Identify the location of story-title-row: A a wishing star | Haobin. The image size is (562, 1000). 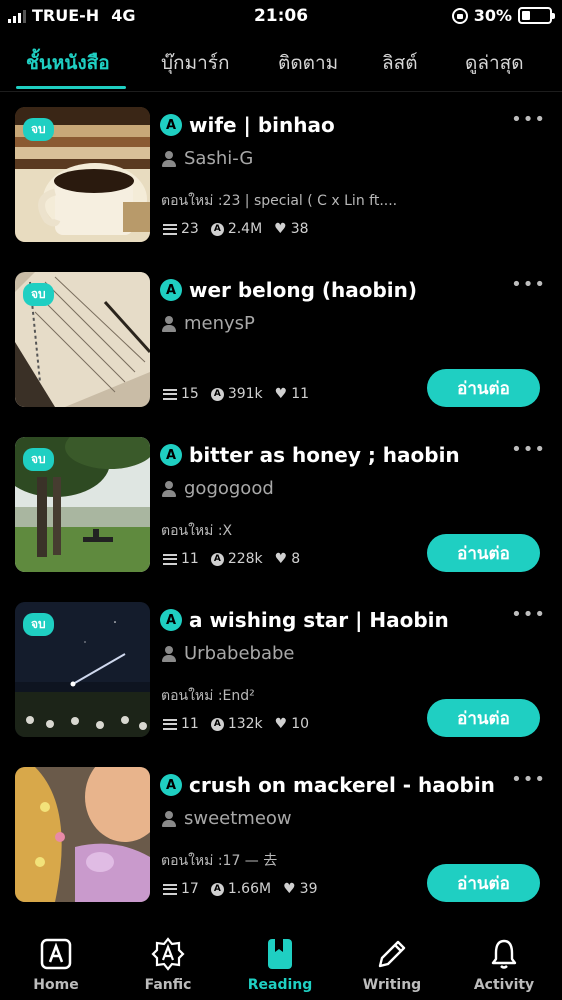
(304, 620).